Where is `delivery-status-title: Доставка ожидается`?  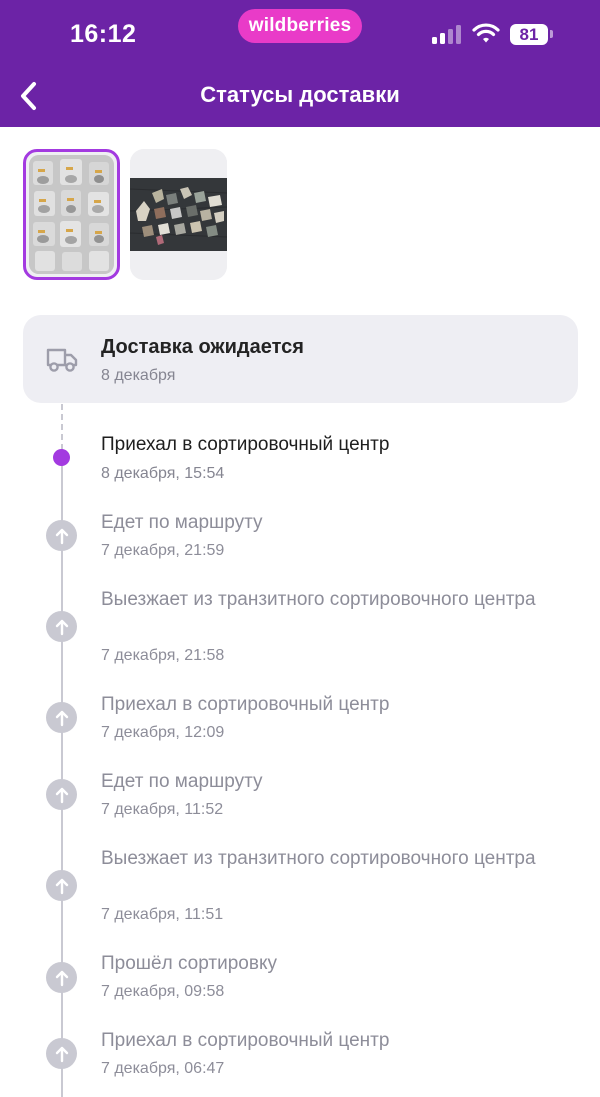 delivery-status-title: Доставка ожидается is located at coordinates (202, 347).